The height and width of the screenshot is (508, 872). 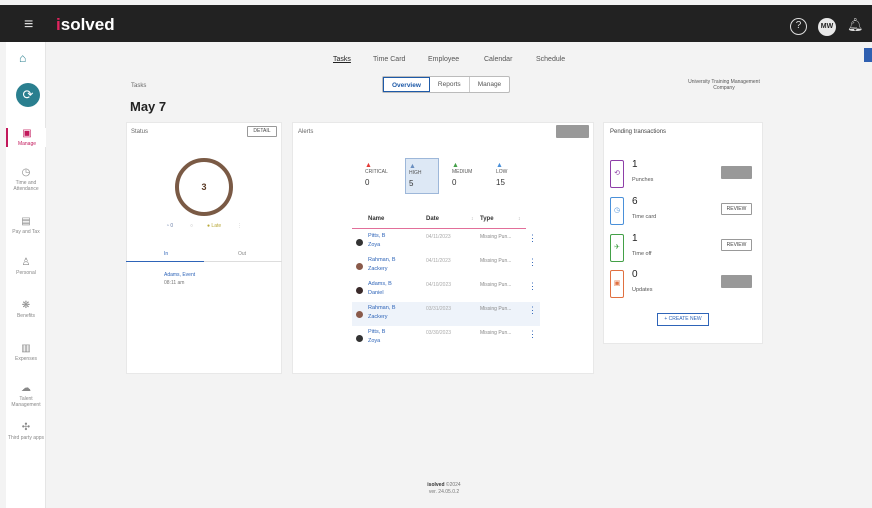 I want to click on view-switcher: Overview Reports Manage, so click(x=446, y=84).